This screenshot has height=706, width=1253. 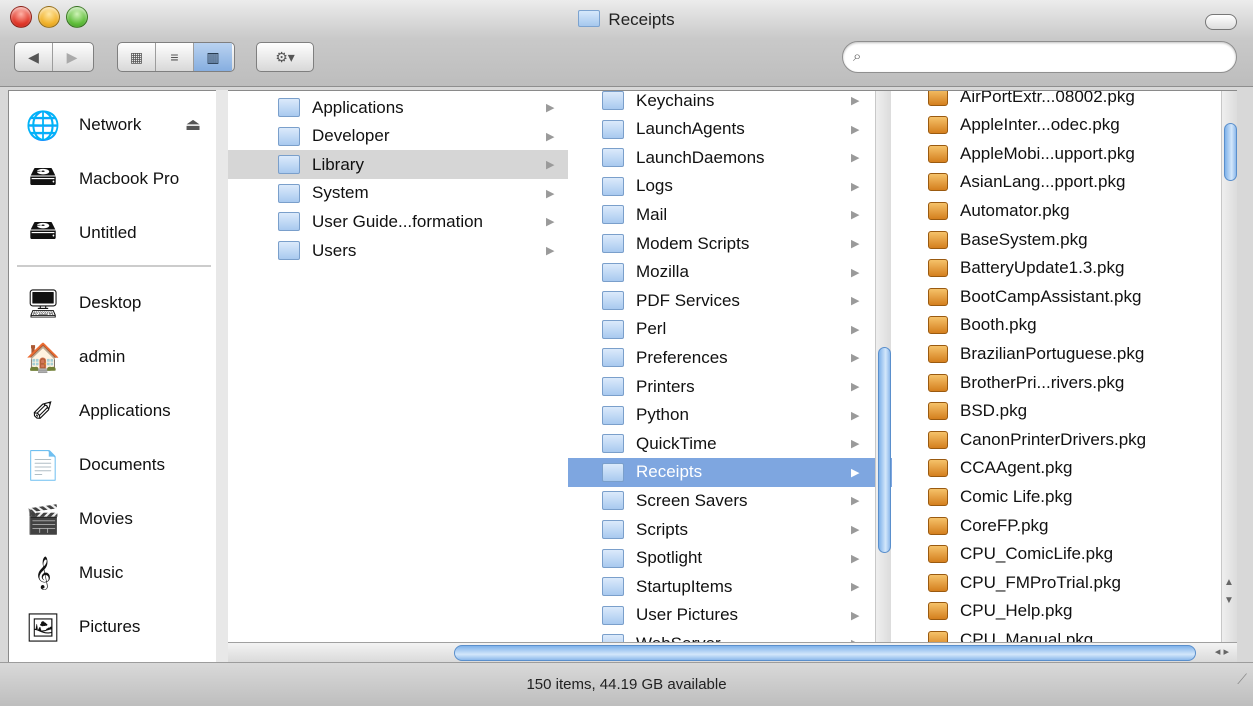 What do you see at coordinates (730, 272) in the screenshot?
I see `folder-row: Mozilla ▶` at bounding box center [730, 272].